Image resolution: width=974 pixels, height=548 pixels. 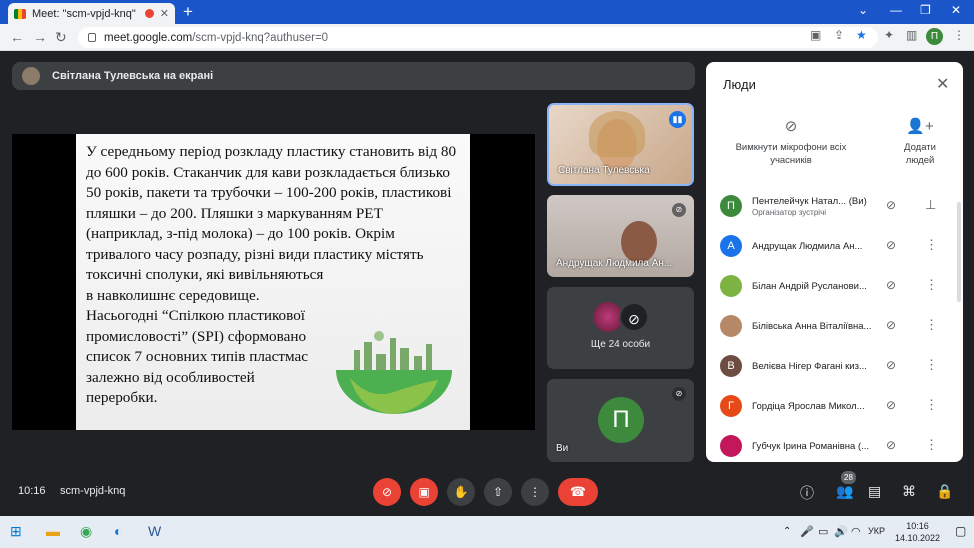 I want to click on file-explorer-icon: ▬, so click(x=53, y=531).